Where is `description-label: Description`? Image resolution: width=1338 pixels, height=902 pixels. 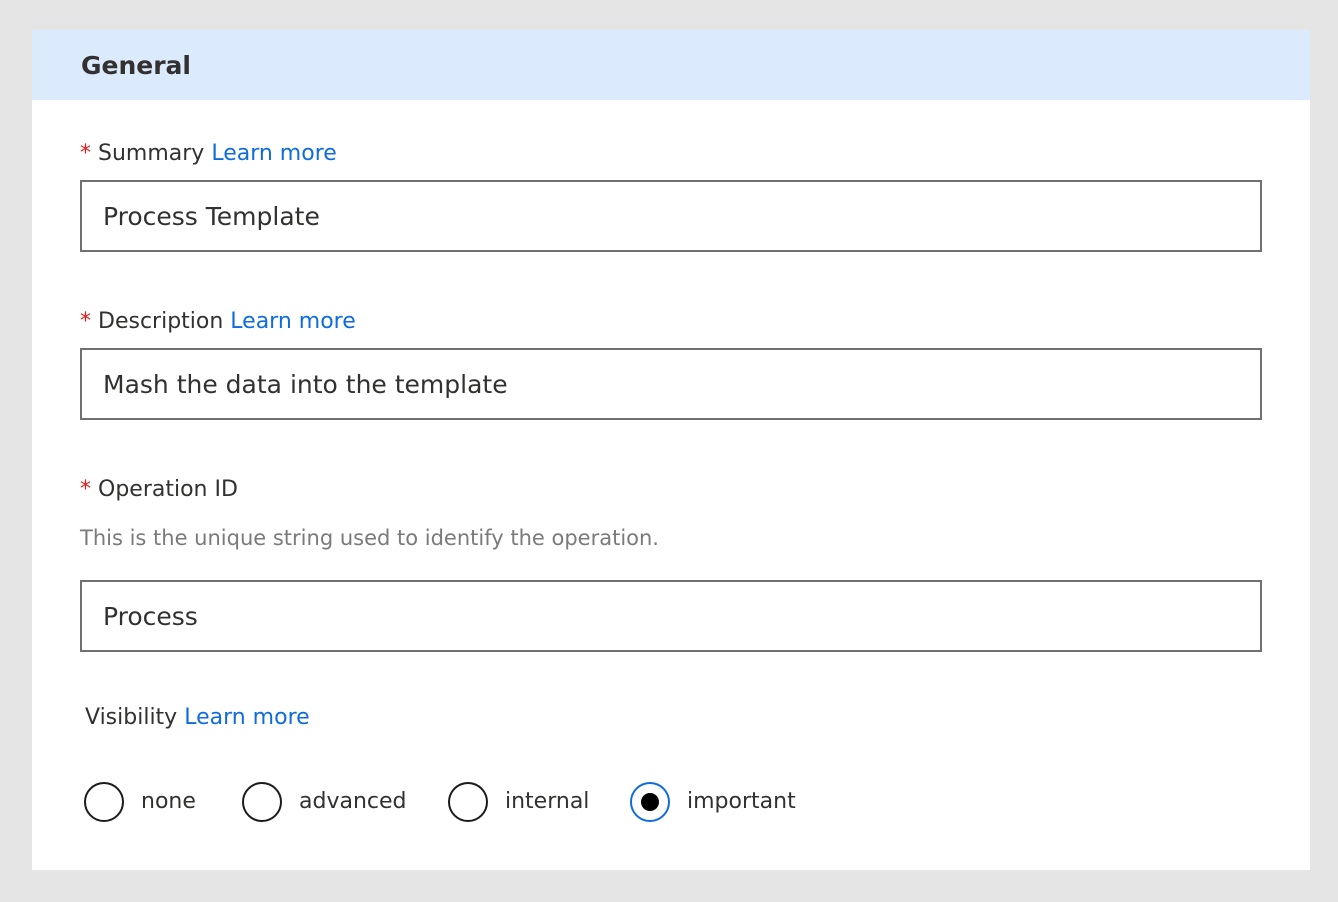 description-label: Description is located at coordinates (161, 321).